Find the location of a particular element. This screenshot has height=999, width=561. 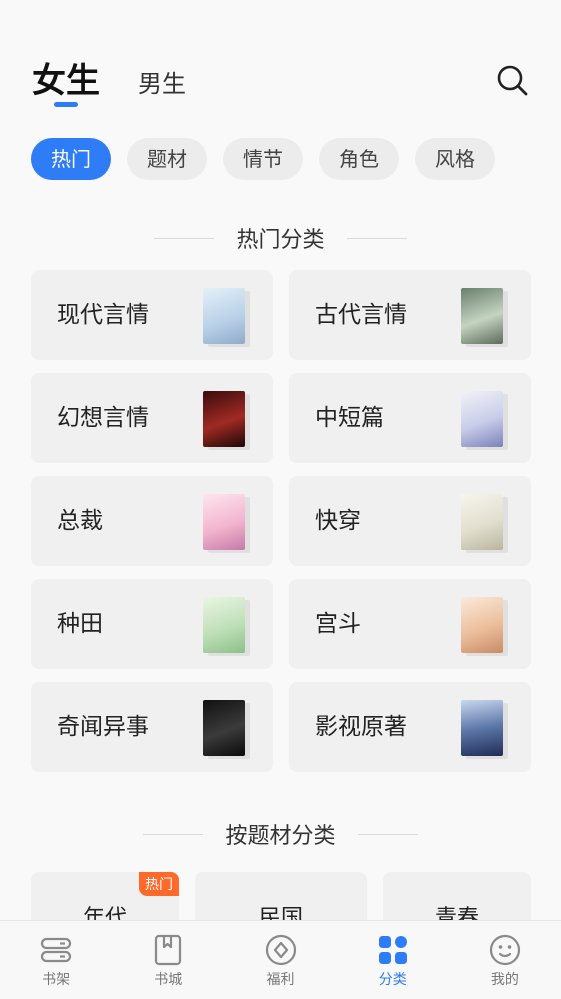

nav-welfare: 福利 is located at coordinates (280, 960).